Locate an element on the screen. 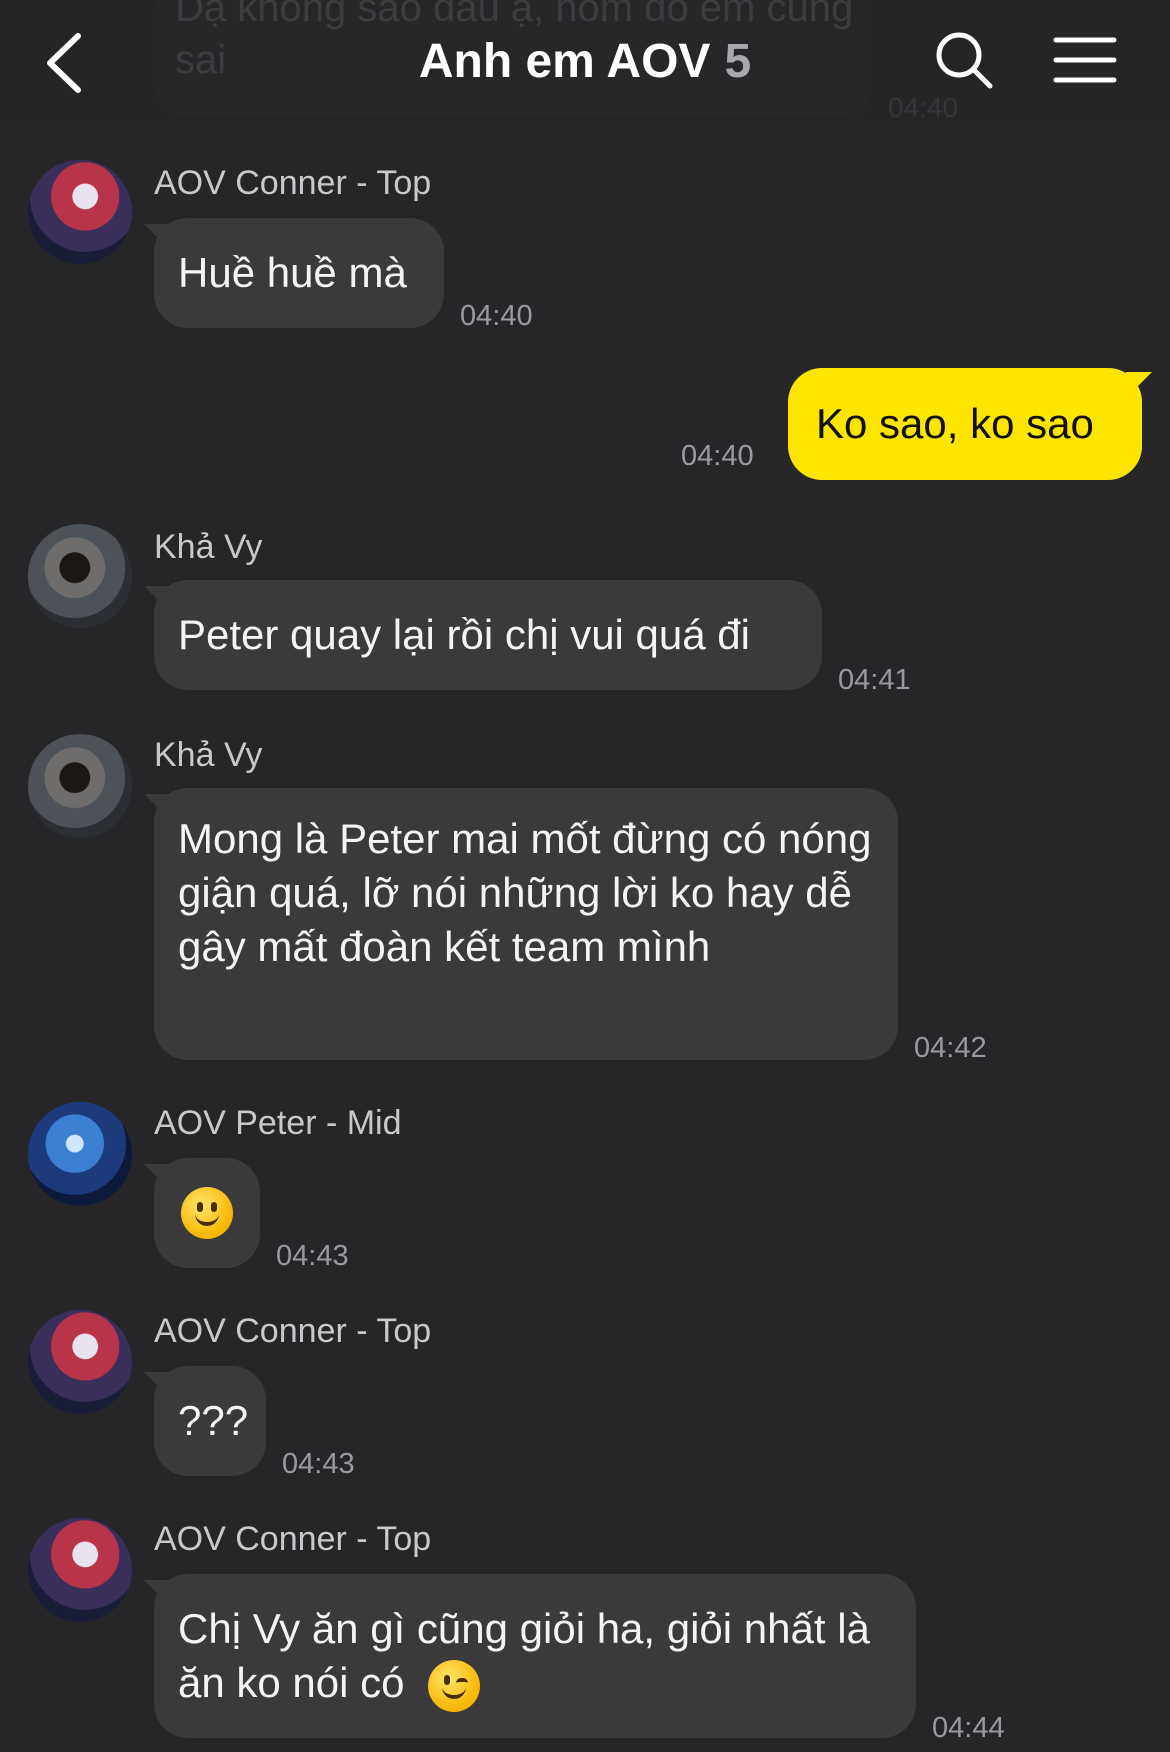 Image resolution: width=1170 pixels, height=1752 pixels. message-bubble-outgoing: Ko sao, ko sao is located at coordinates (965, 424).